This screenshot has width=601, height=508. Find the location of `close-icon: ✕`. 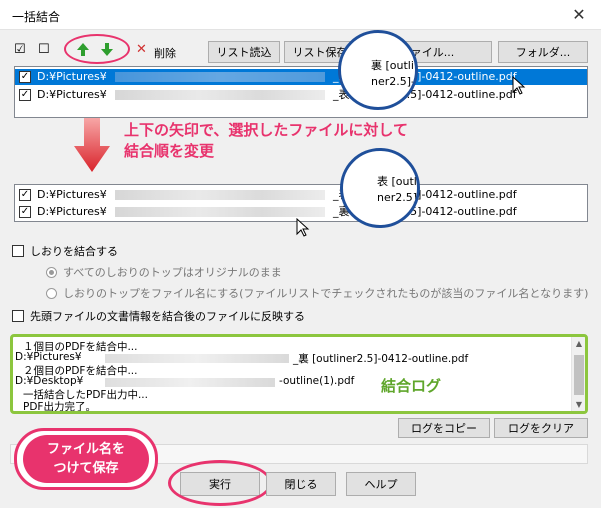

close-icon: ✕ is located at coordinates (579, 15).